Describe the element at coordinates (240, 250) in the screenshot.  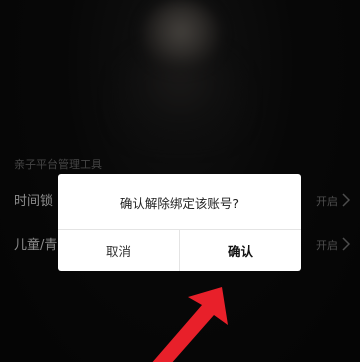
I see `confirm-button: 确认` at that location.